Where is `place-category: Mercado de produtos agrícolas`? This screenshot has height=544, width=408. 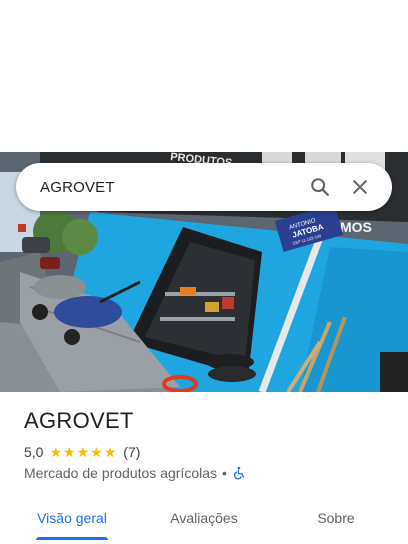
place-category: Mercado de produtos agrícolas is located at coordinates (120, 473).